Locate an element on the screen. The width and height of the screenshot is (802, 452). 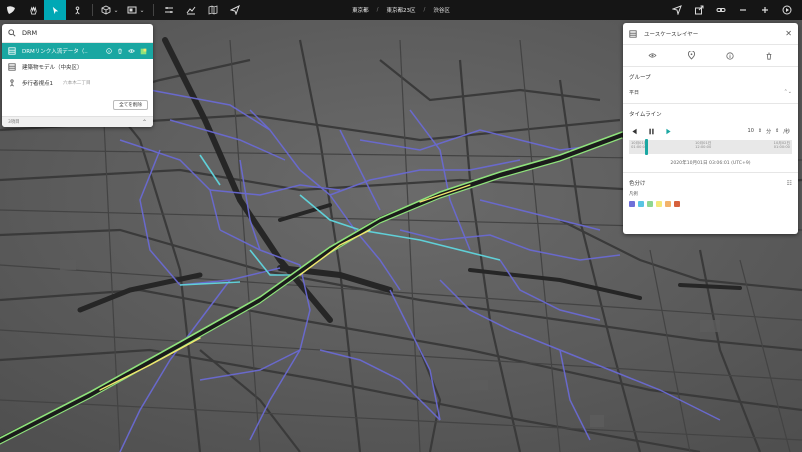
timeline-handle is located at coordinates (646, 147).